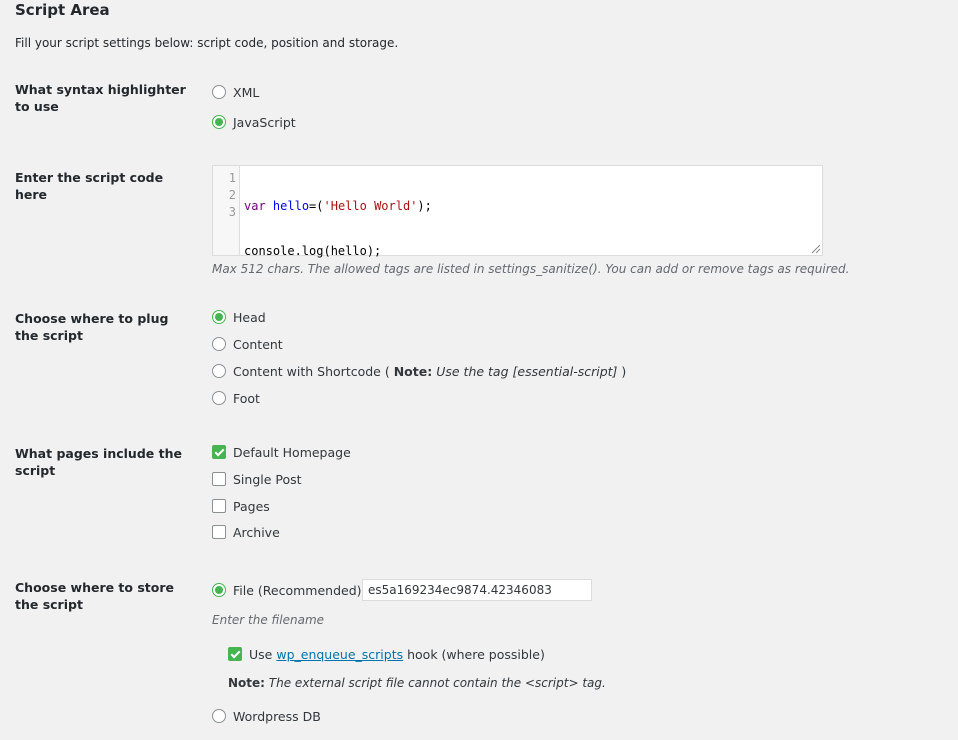  I want to click on syntax-option-javascript-label: JavaScript, so click(264, 122).